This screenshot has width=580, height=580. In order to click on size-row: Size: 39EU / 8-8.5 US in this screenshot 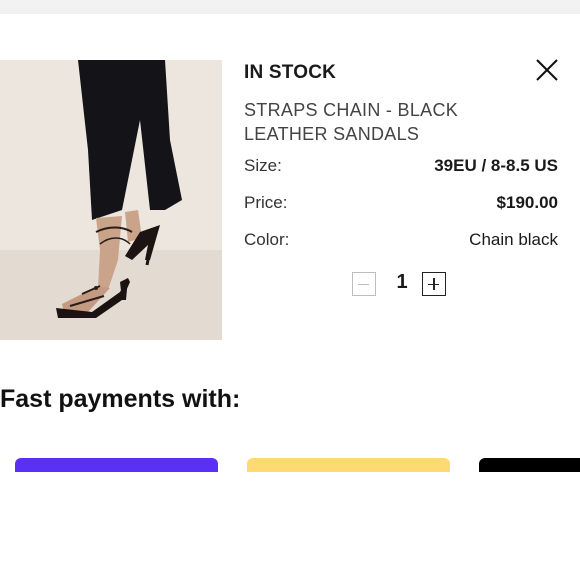, I will do `click(401, 168)`.